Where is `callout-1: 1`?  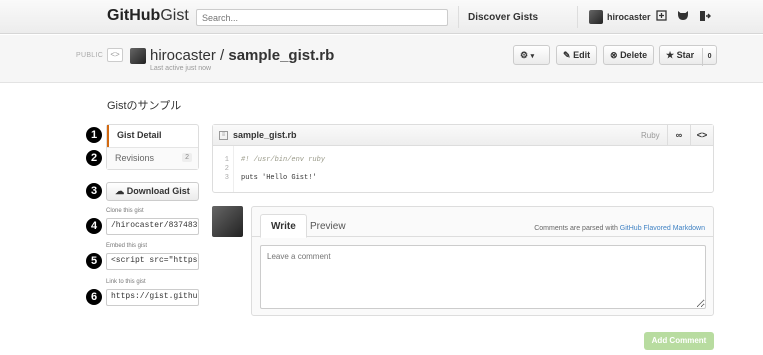 callout-1: 1 is located at coordinates (94, 135).